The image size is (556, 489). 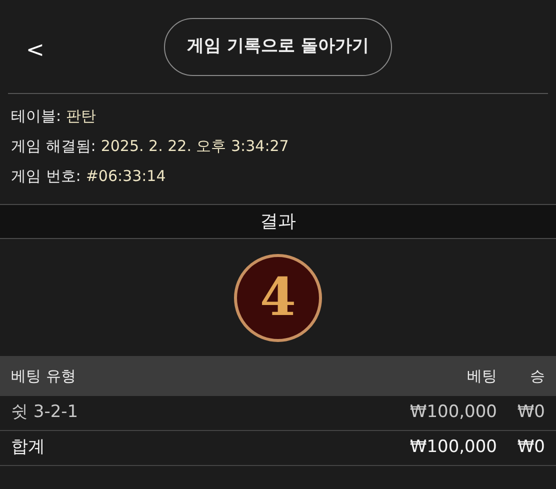 What do you see at coordinates (53, 146) in the screenshot?
I see `info-label: 게임 해결됨:` at bounding box center [53, 146].